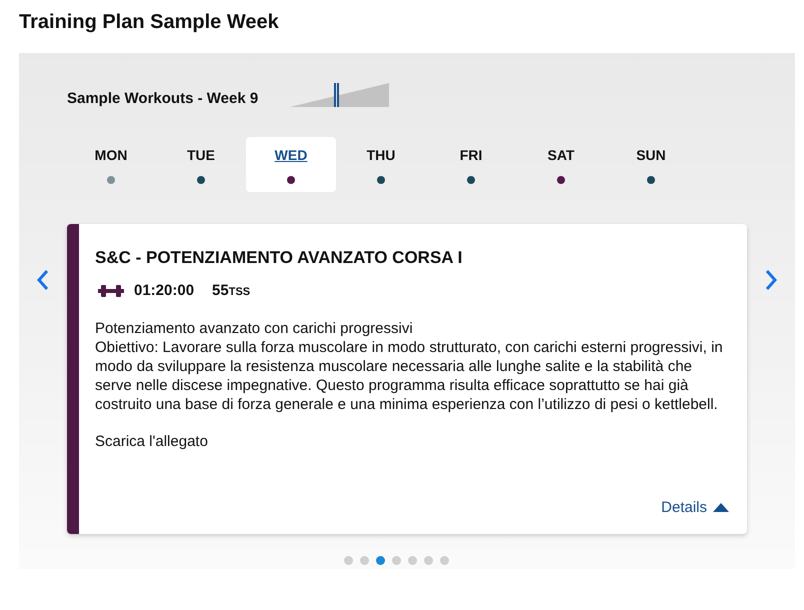  Describe the element at coordinates (111, 164) in the screenshot. I see `day-tab: MON` at that location.